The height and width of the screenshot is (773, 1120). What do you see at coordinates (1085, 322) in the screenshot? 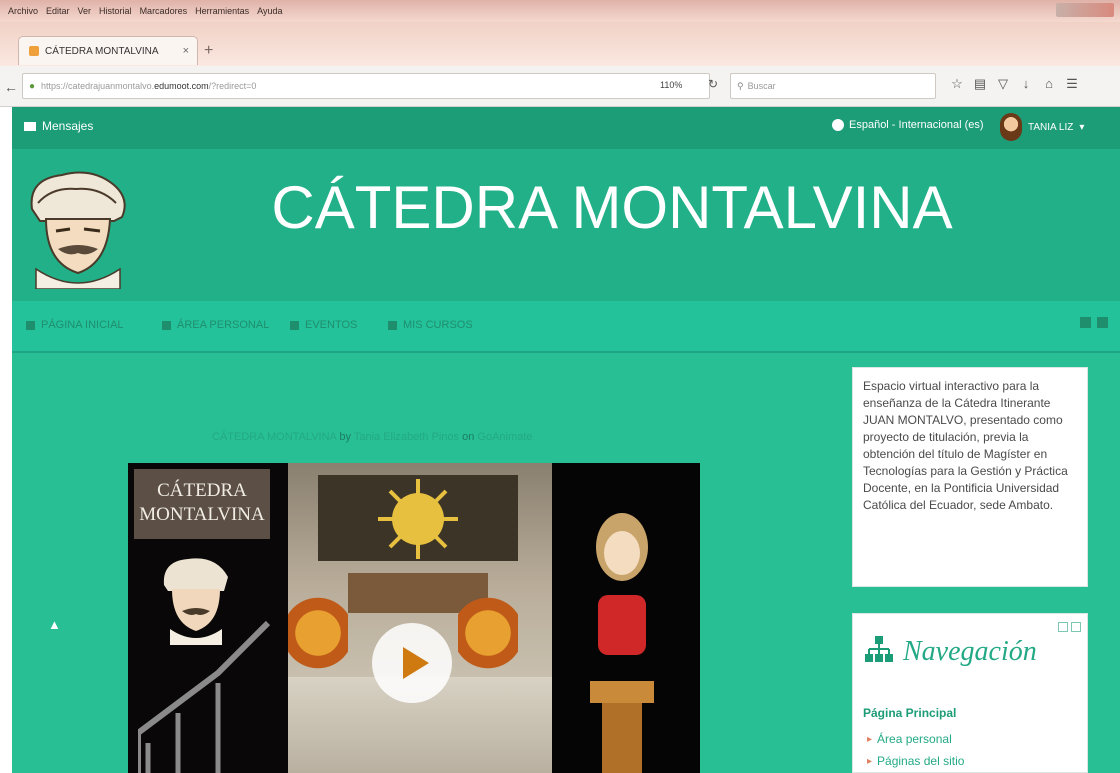
I see `layout-icon` at bounding box center [1085, 322].